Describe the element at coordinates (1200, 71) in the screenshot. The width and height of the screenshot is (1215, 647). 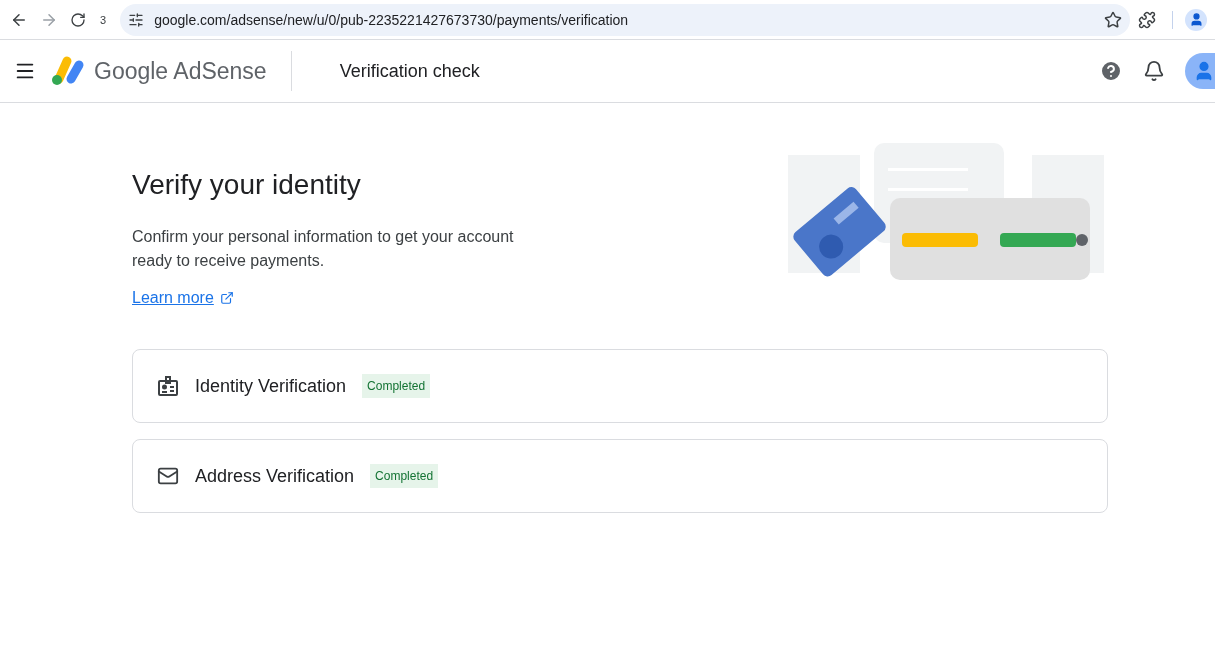
I see `account-avatar` at that location.